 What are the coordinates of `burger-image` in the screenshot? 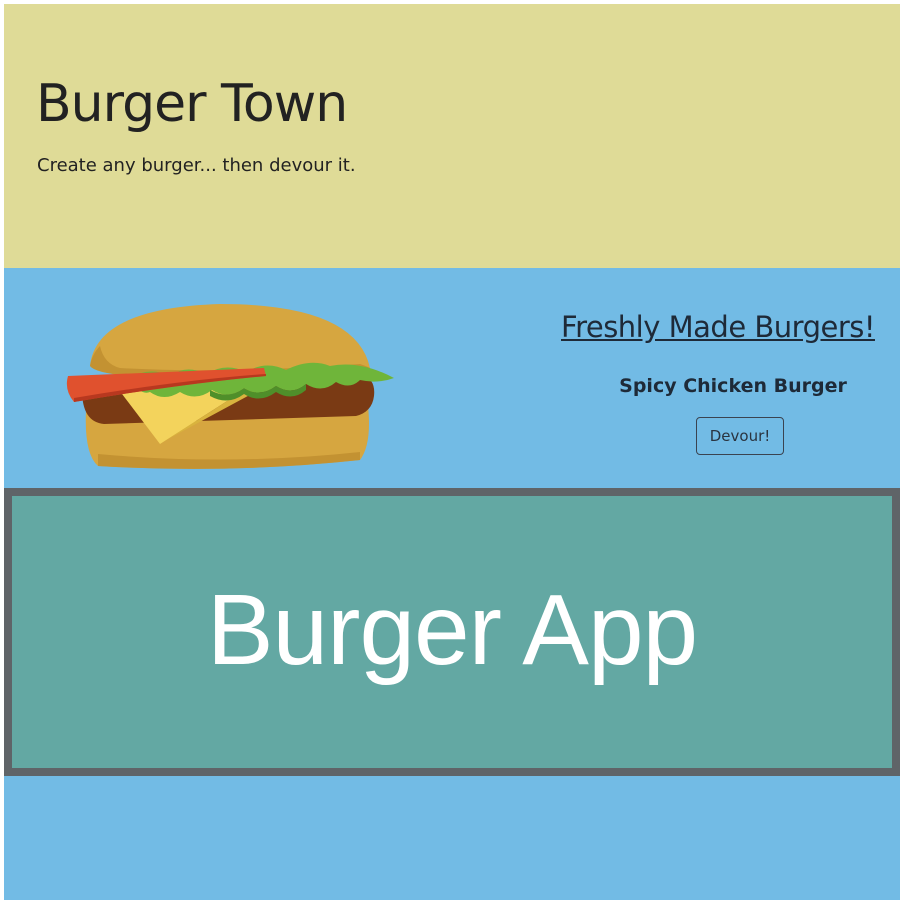 It's located at (230, 386).